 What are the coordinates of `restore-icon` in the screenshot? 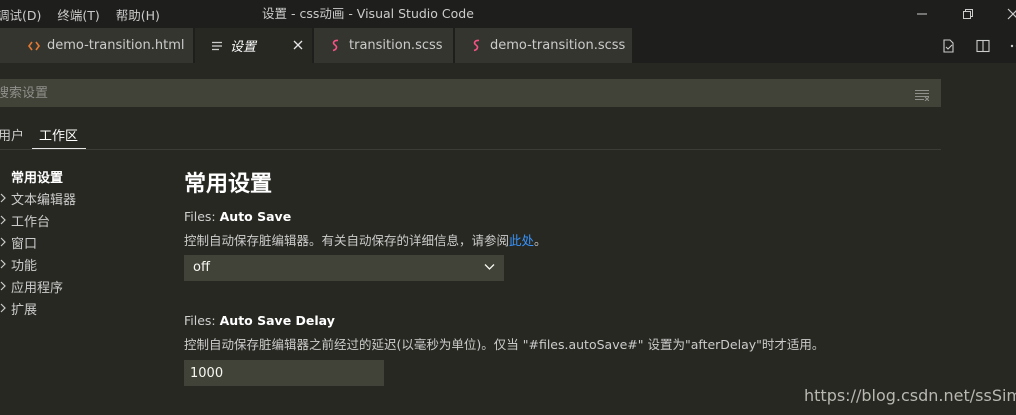 It's located at (968, 14).